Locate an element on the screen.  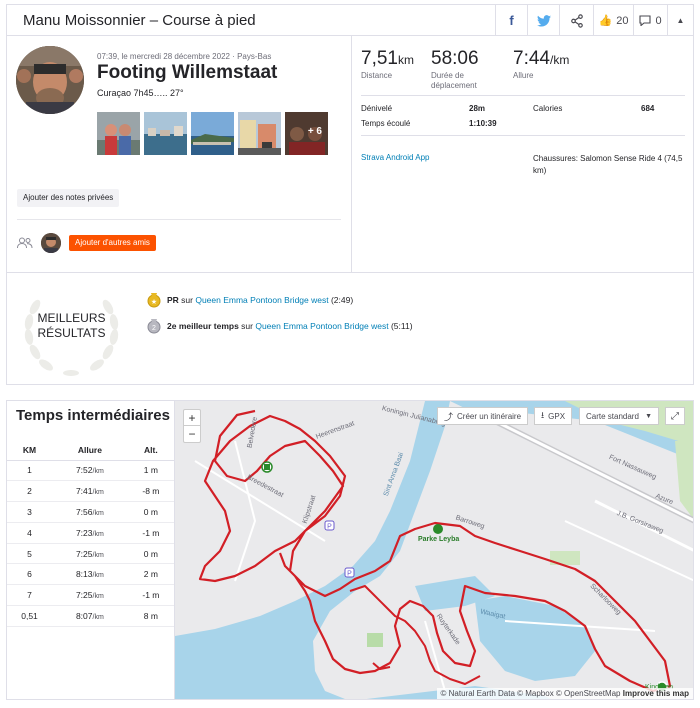
route-icon: ⤴ is located at coordinates (449, 416).